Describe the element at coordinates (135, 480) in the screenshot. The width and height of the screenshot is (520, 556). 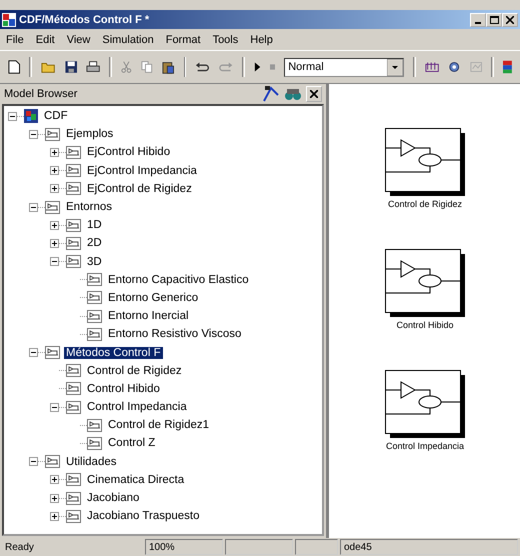
I see `tree-item: Cinematica Directa` at that location.